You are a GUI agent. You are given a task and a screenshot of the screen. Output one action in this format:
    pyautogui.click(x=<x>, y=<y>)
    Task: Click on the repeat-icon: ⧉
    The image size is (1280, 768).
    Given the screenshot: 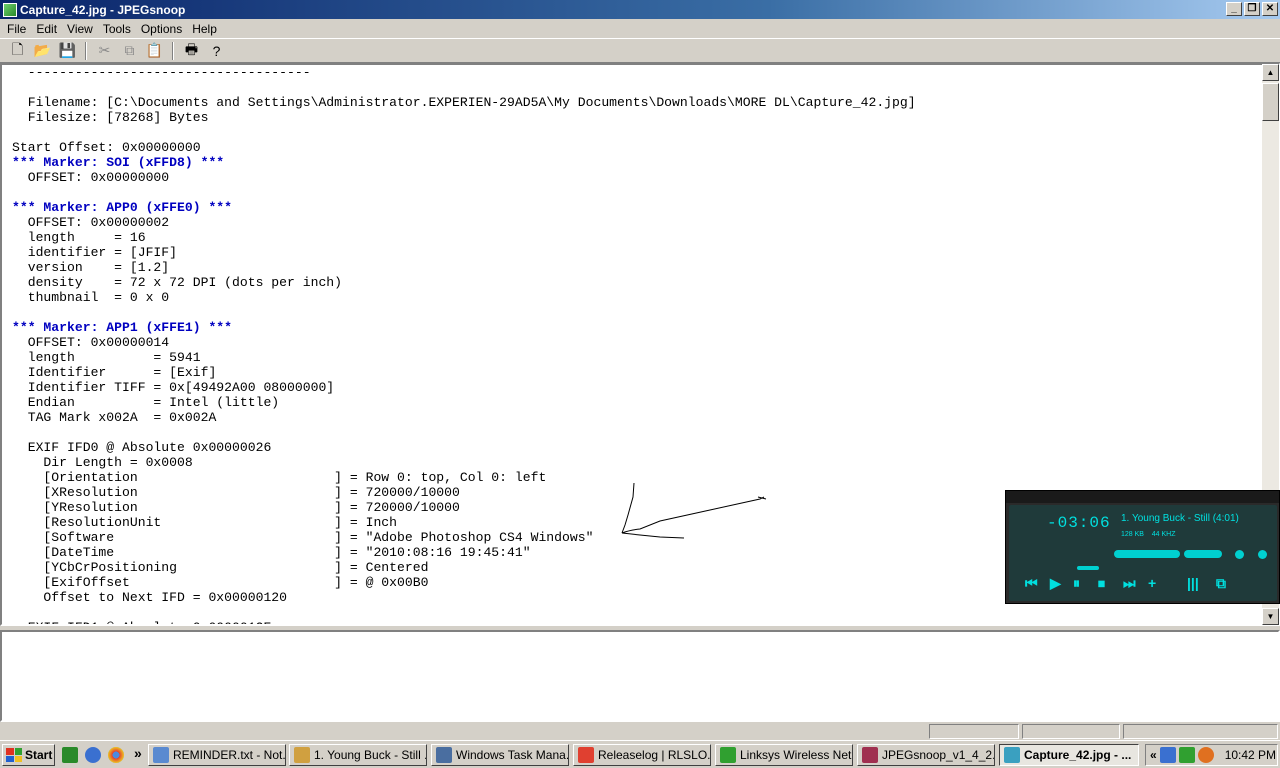 What is the action you would take?
    pyautogui.click(x=1221, y=583)
    